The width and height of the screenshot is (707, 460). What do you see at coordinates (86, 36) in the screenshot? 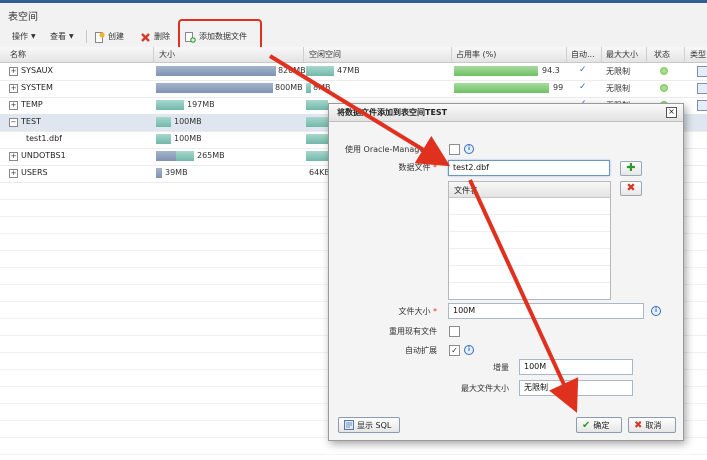
I see `toolbar-divider` at bounding box center [86, 36].